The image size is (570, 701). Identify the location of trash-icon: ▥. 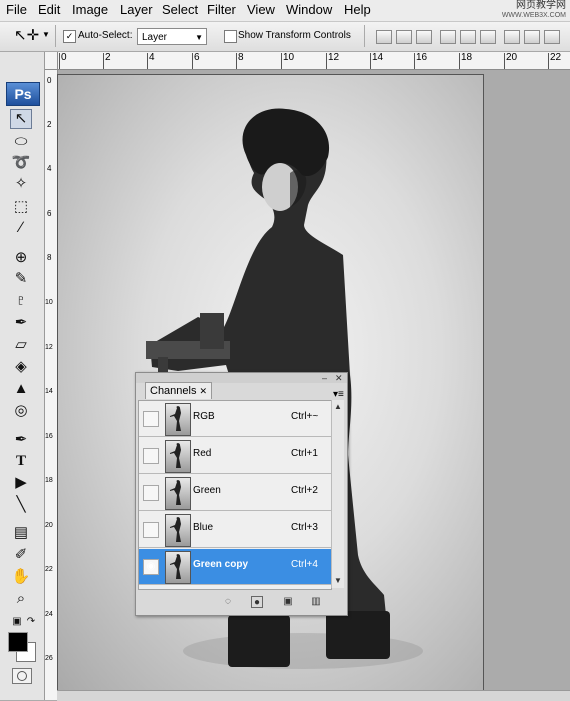
(316, 602).